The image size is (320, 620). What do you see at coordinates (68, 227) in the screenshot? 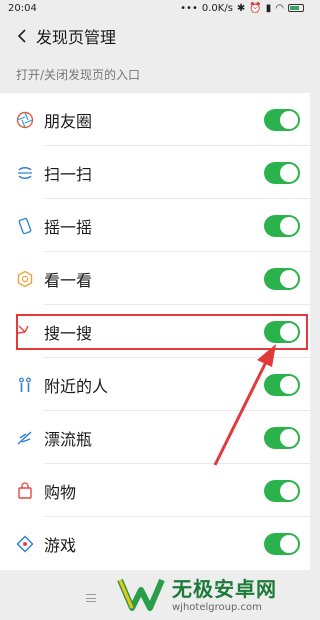
I see `list-item-label: 摇一摇` at bounding box center [68, 227].